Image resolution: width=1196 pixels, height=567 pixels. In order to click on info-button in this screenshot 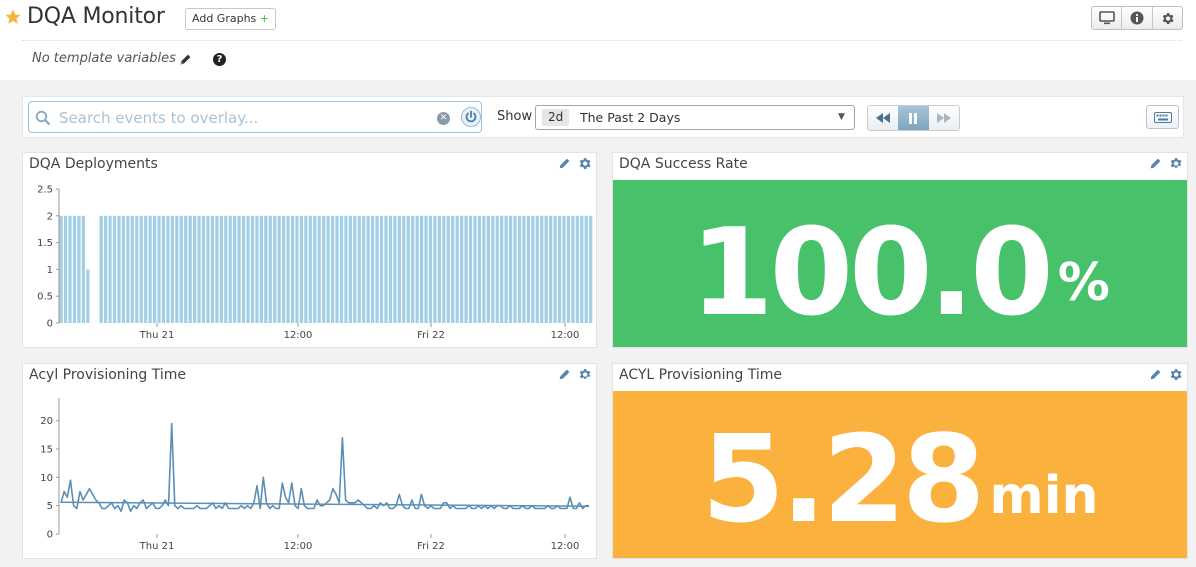, I will do `click(1137, 18)`.